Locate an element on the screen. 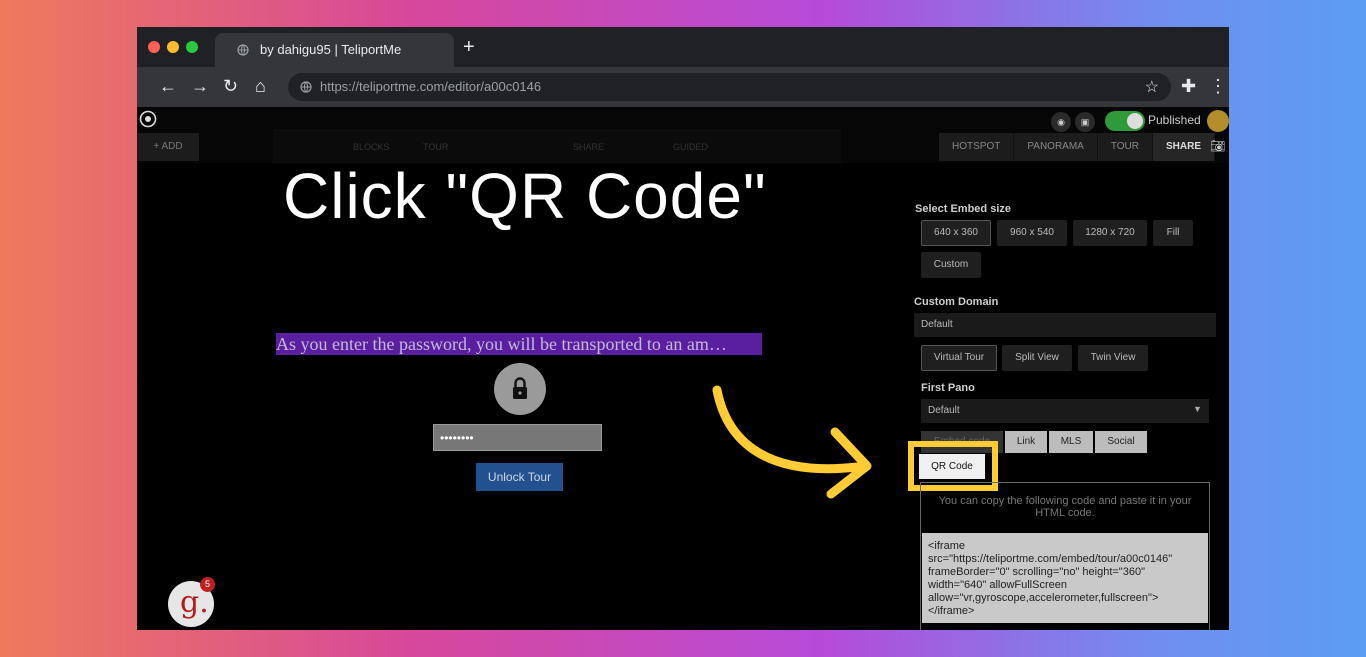 This screenshot has height=657, width=1366. password-input: •••••••• is located at coordinates (517, 437).